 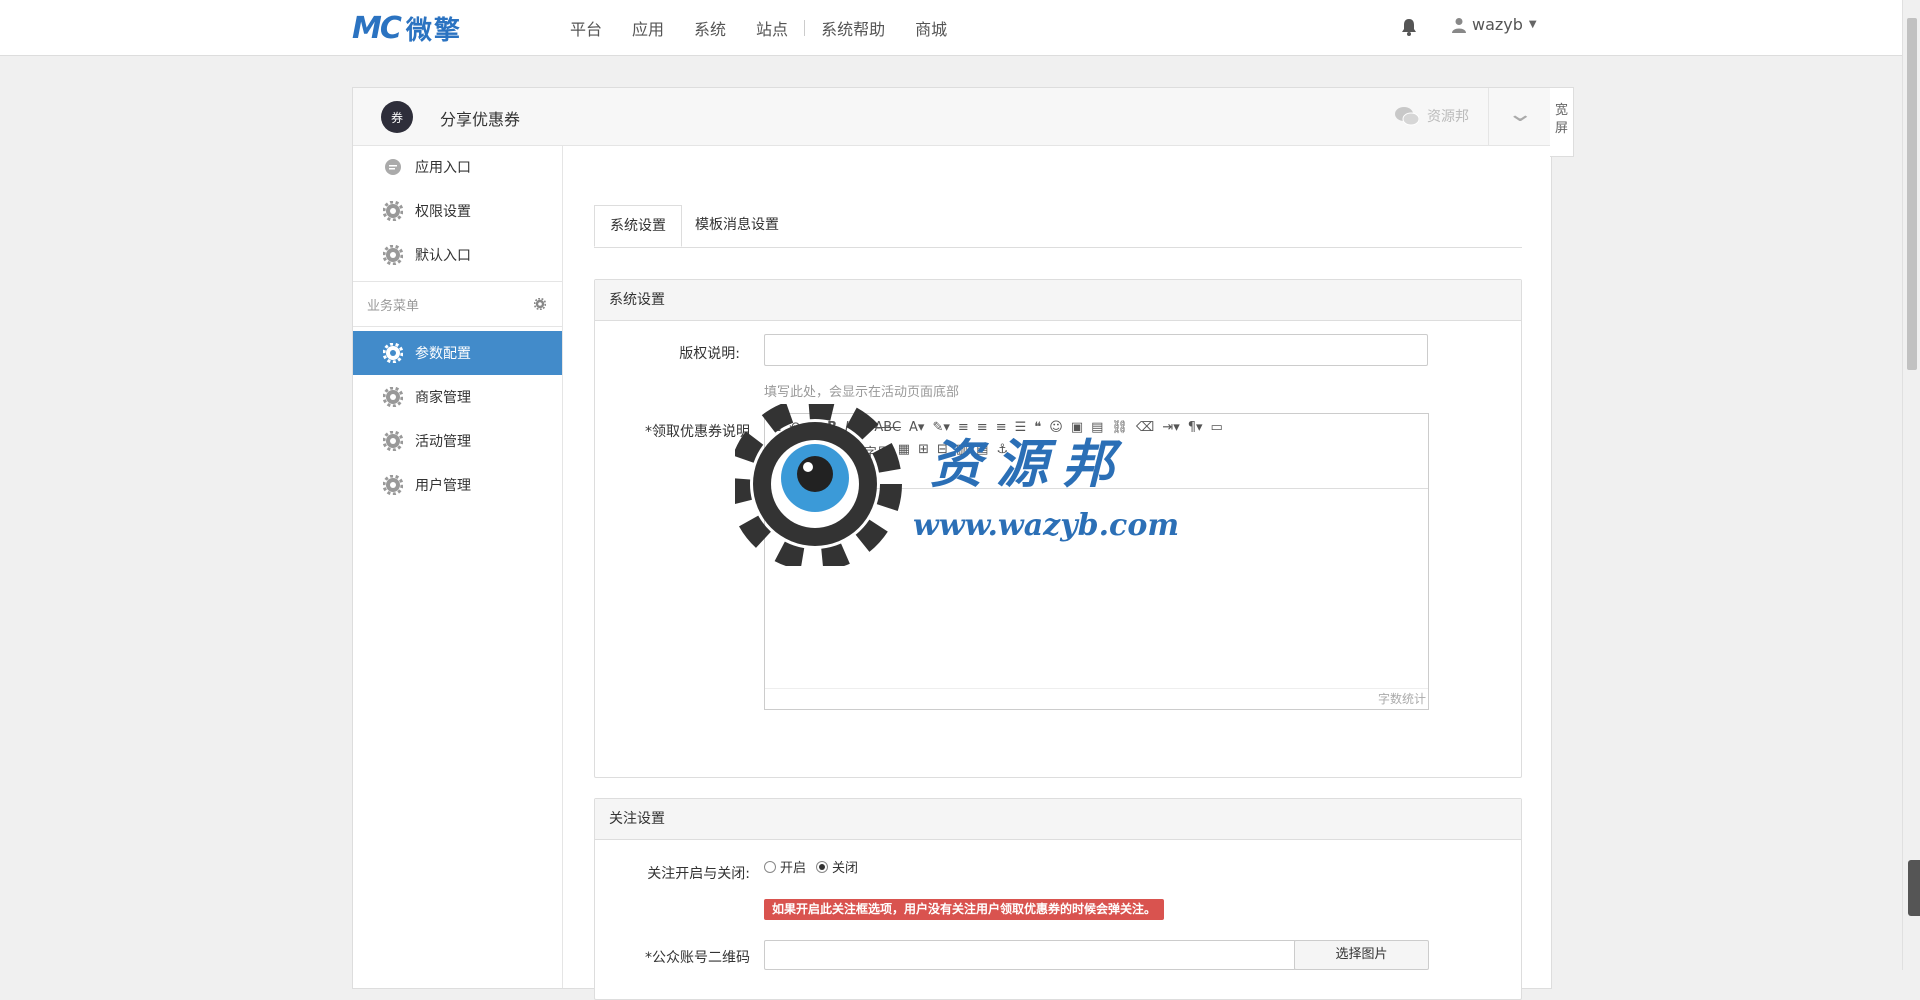 I want to click on sidebar-item-default-entry: 默认入口, so click(x=457, y=255).